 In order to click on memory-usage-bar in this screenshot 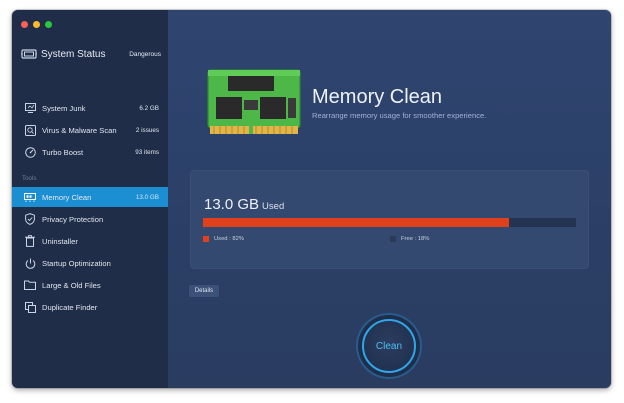, I will do `click(389, 222)`.